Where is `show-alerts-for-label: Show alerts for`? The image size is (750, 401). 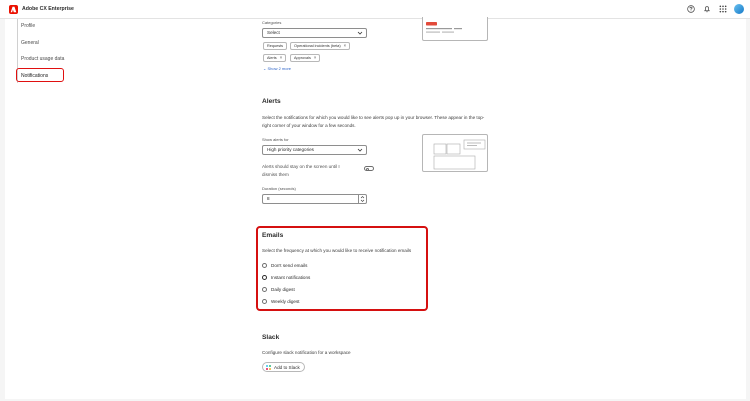
show-alerts-for-label: Show alerts for is located at coordinates (275, 139).